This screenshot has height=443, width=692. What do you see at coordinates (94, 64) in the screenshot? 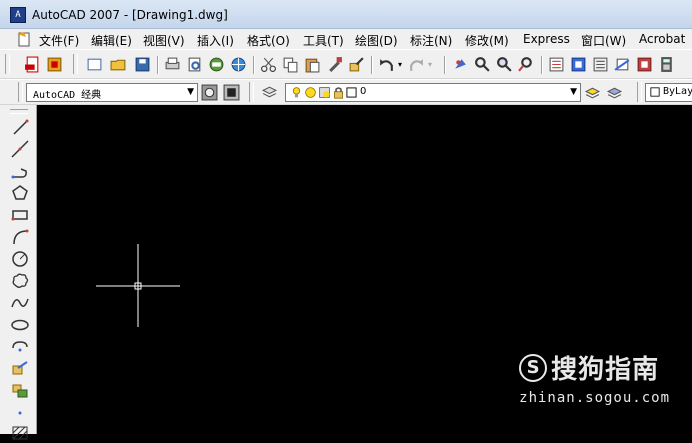
I see `new-file-icon` at bounding box center [94, 64].